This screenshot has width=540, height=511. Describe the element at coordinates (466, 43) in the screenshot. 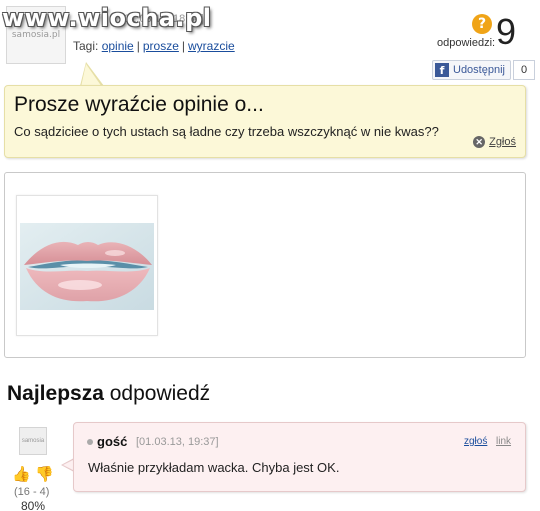

I see `answers-label: odpowiedzi:` at that location.